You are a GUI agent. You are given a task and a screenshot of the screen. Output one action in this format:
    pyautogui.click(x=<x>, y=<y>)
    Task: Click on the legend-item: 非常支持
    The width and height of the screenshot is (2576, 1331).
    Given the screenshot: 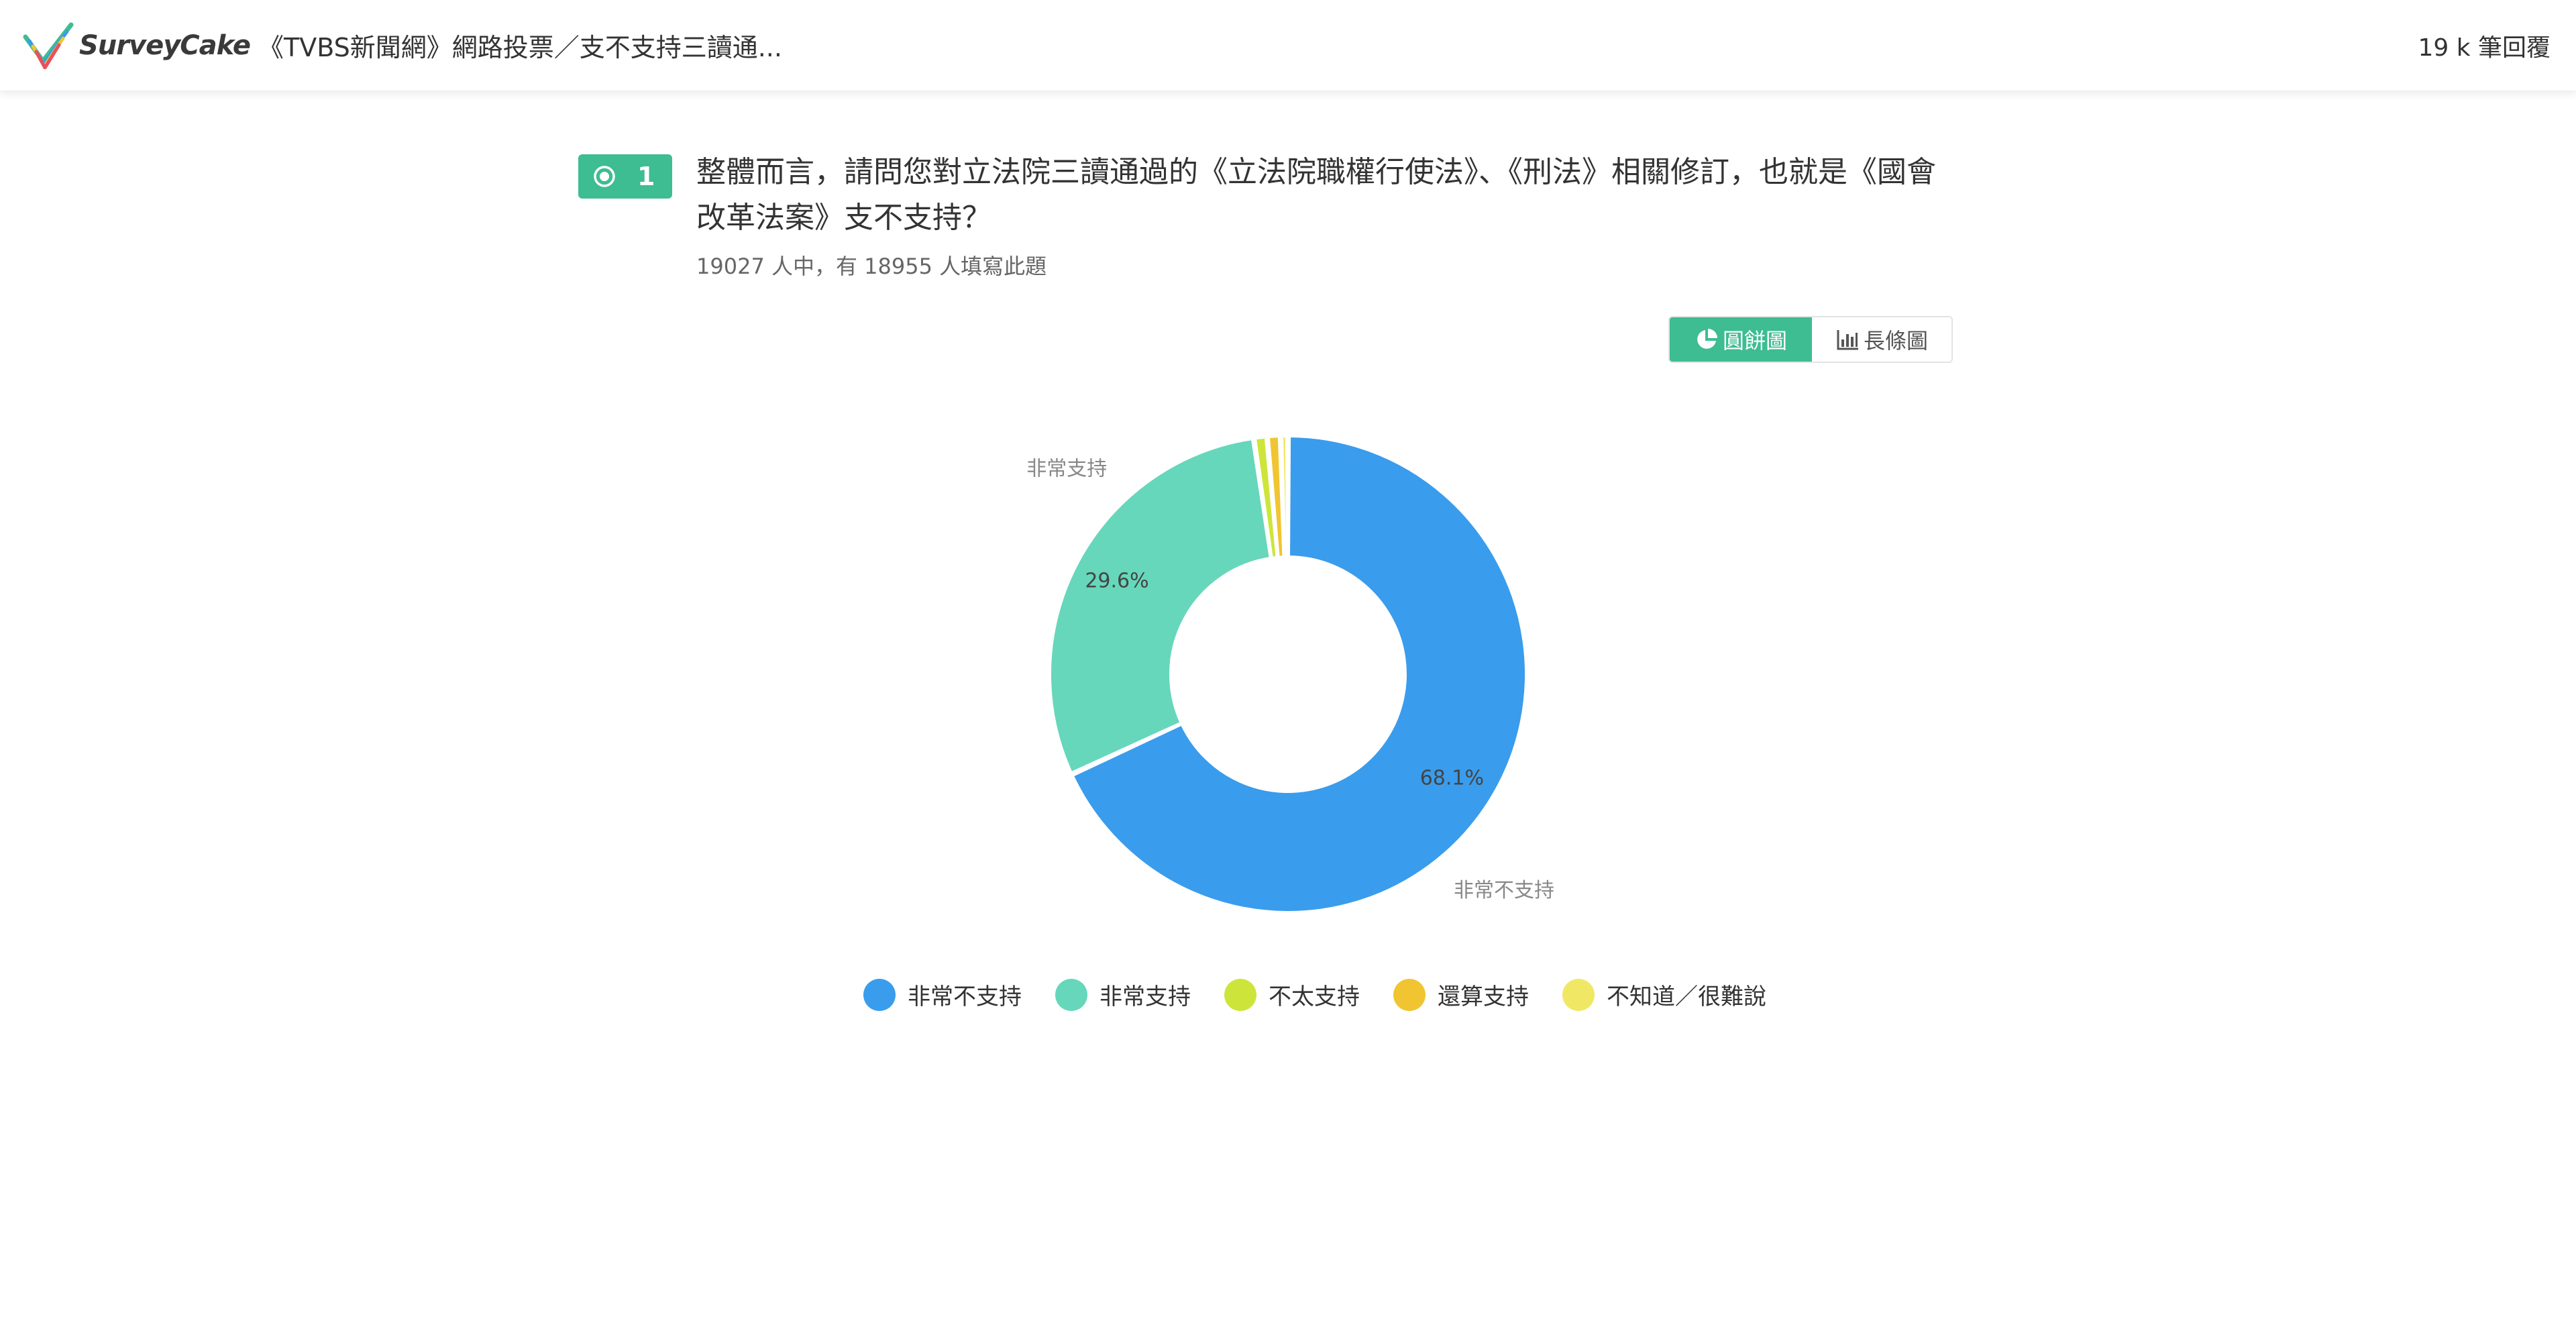 What is the action you would take?
    pyautogui.click(x=1123, y=994)
    